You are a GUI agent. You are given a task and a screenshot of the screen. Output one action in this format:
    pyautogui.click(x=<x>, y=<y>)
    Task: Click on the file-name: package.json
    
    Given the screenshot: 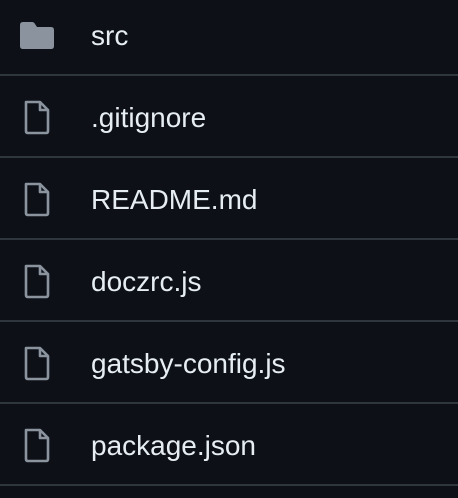 What is the action you would take?
    pyautogui.click(x=174, y=445)
    